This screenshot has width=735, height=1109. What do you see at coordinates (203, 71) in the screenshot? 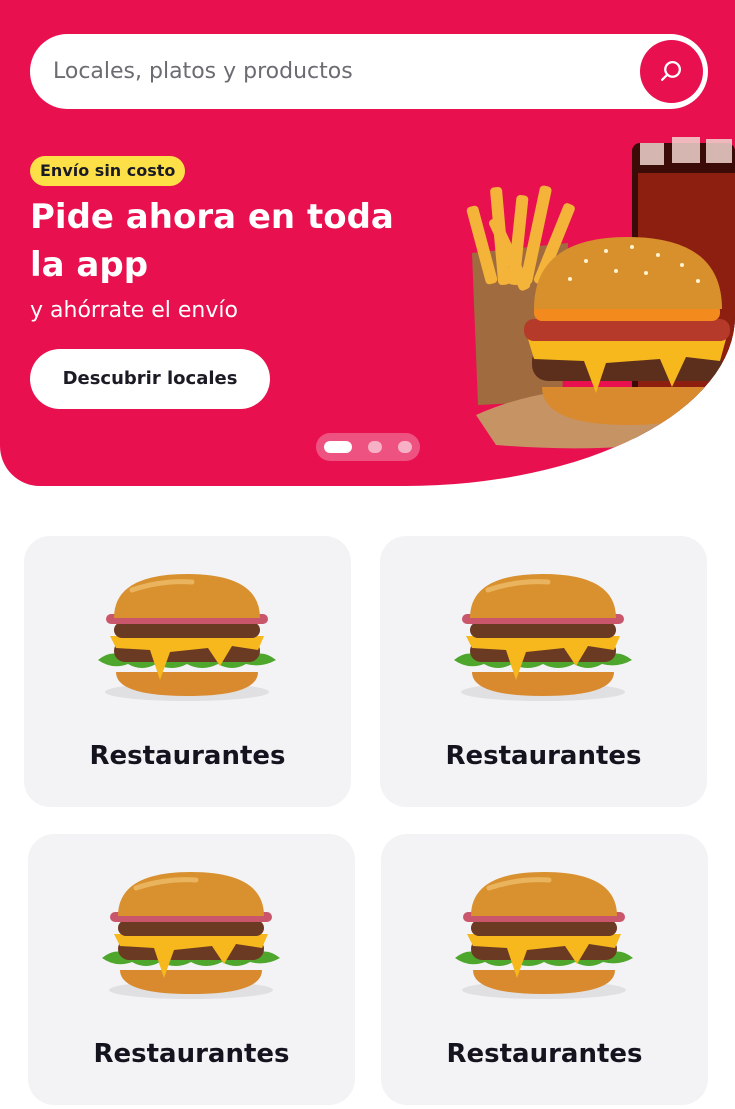
I see `search-input: Locales, platos y productos` at bounding box center [203, 71].